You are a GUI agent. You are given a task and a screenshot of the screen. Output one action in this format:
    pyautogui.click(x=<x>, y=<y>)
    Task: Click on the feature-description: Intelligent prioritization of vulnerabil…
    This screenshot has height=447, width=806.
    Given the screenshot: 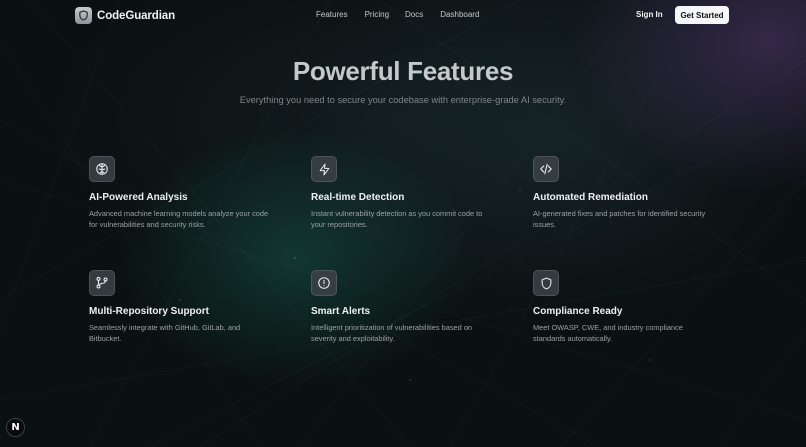 What is the action you would take?
    pyautogui.click(x=392, y=333)
    